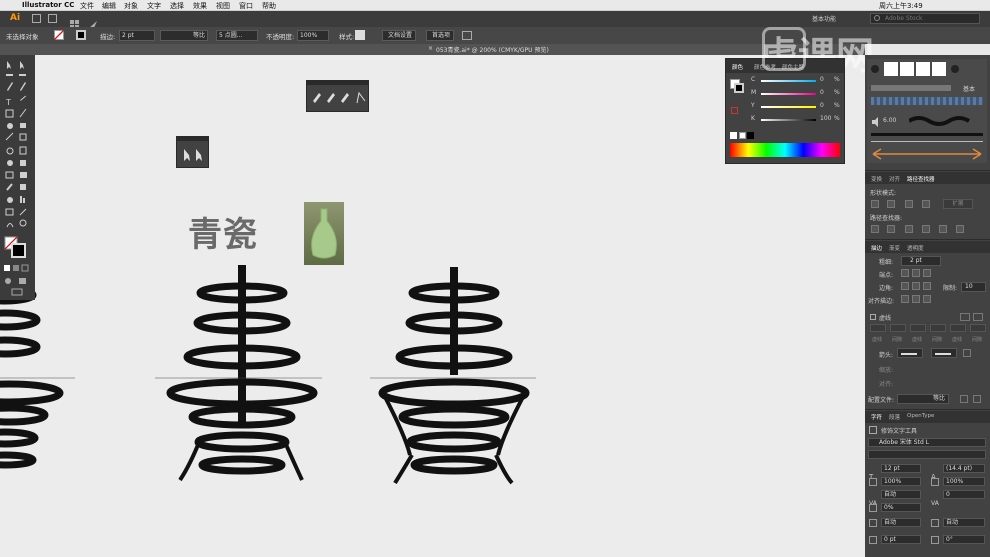  I want to click on tab-stroke: 描边, so click(876, 248).